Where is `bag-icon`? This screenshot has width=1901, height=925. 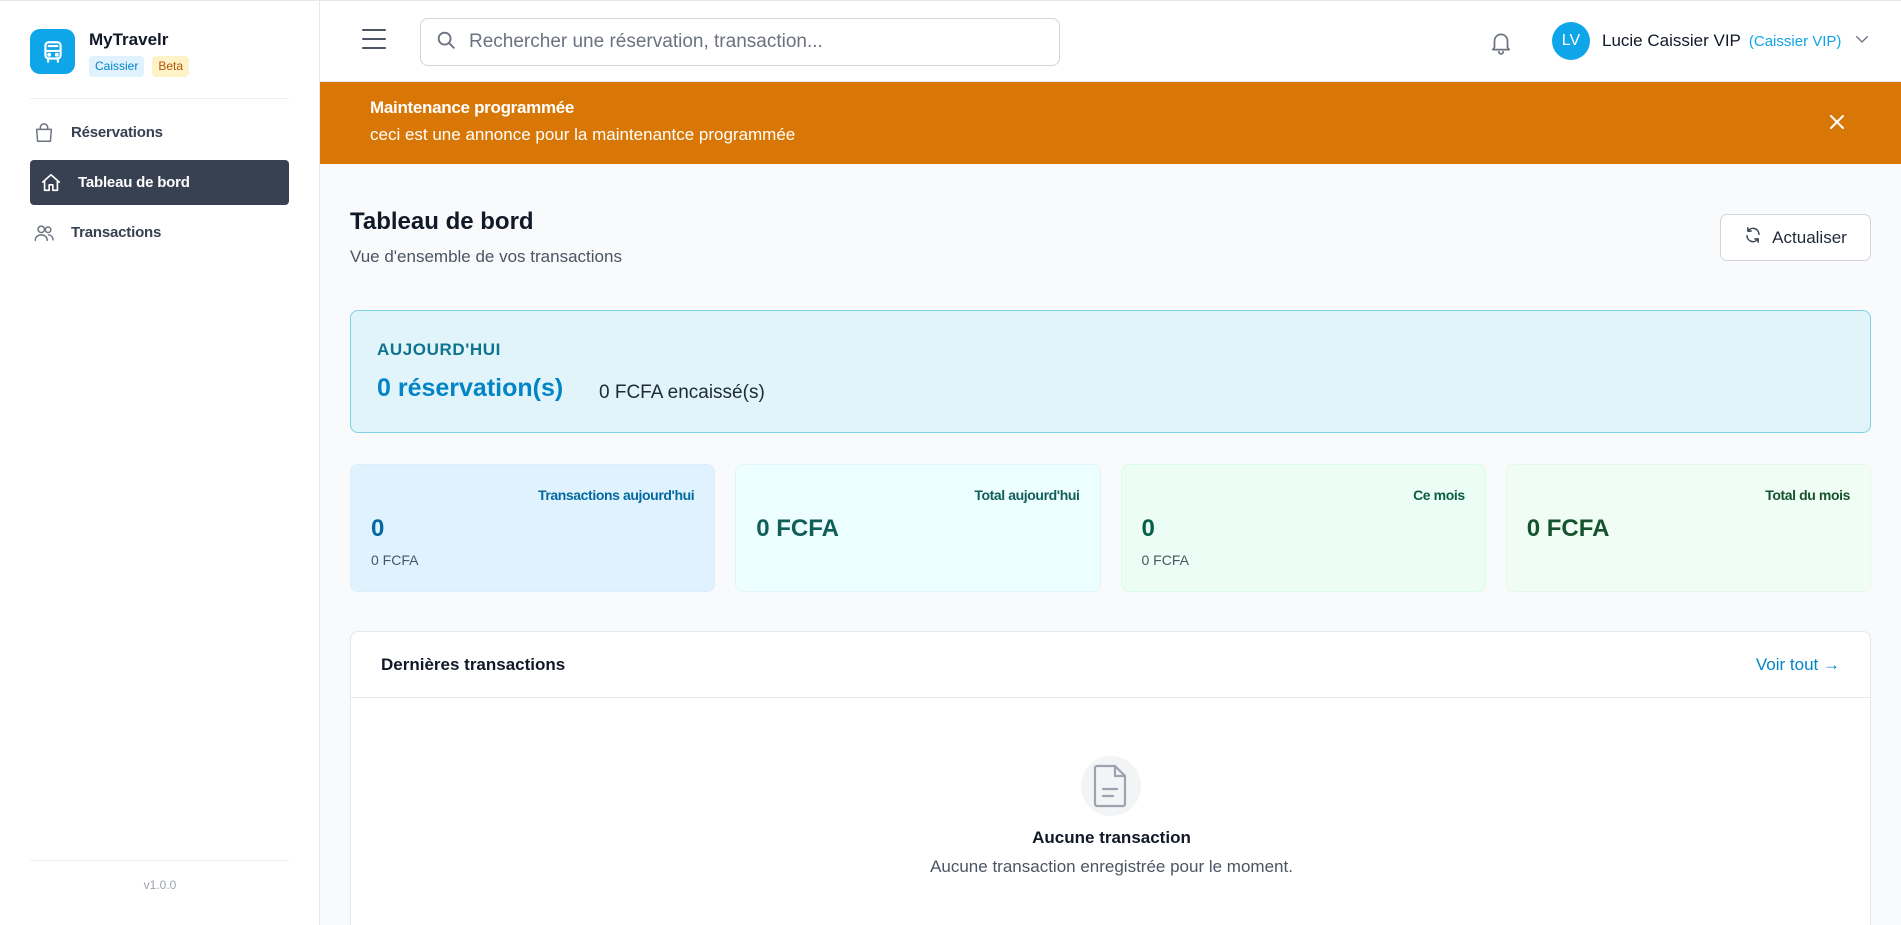 bag-icon is located at coordinates (44, 133).